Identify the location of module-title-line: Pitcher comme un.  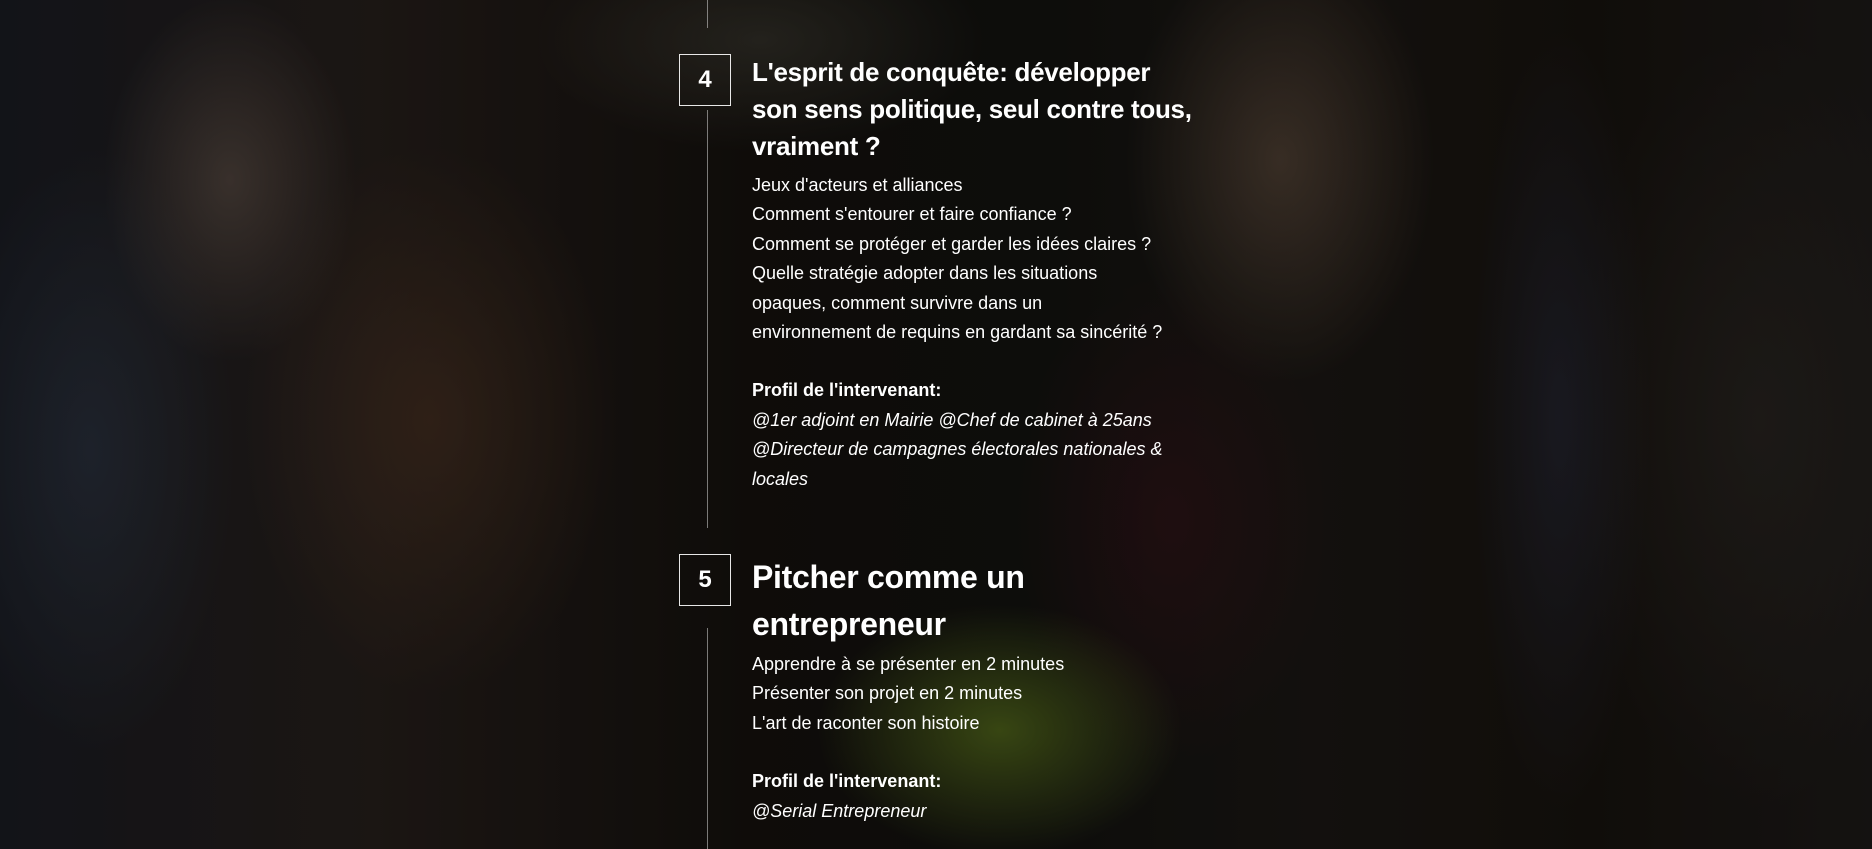
(888, 577).